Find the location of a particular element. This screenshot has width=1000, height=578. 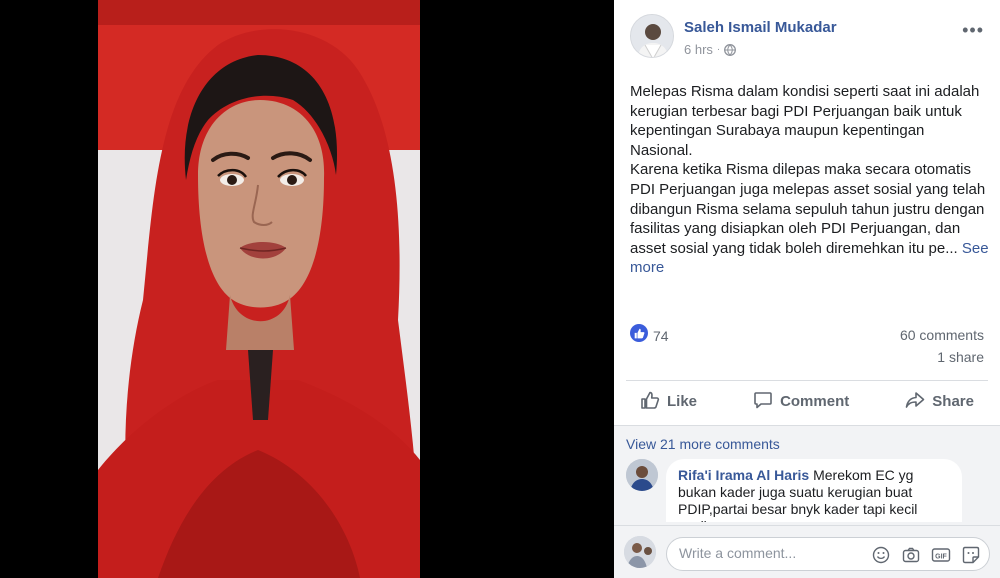

shares-count: 1 share is located at coordinates (960, 357).